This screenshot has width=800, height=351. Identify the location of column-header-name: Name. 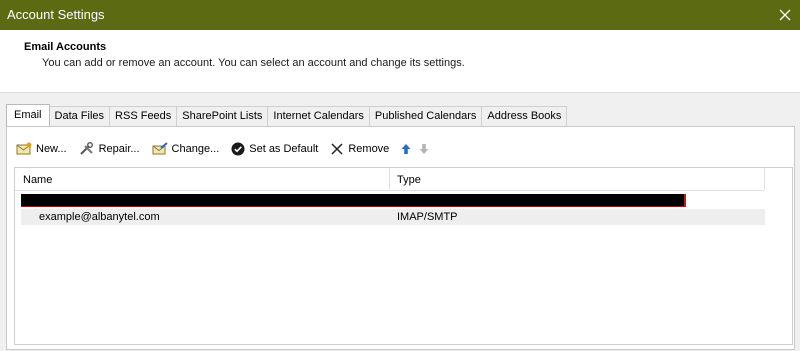
(37, 180).